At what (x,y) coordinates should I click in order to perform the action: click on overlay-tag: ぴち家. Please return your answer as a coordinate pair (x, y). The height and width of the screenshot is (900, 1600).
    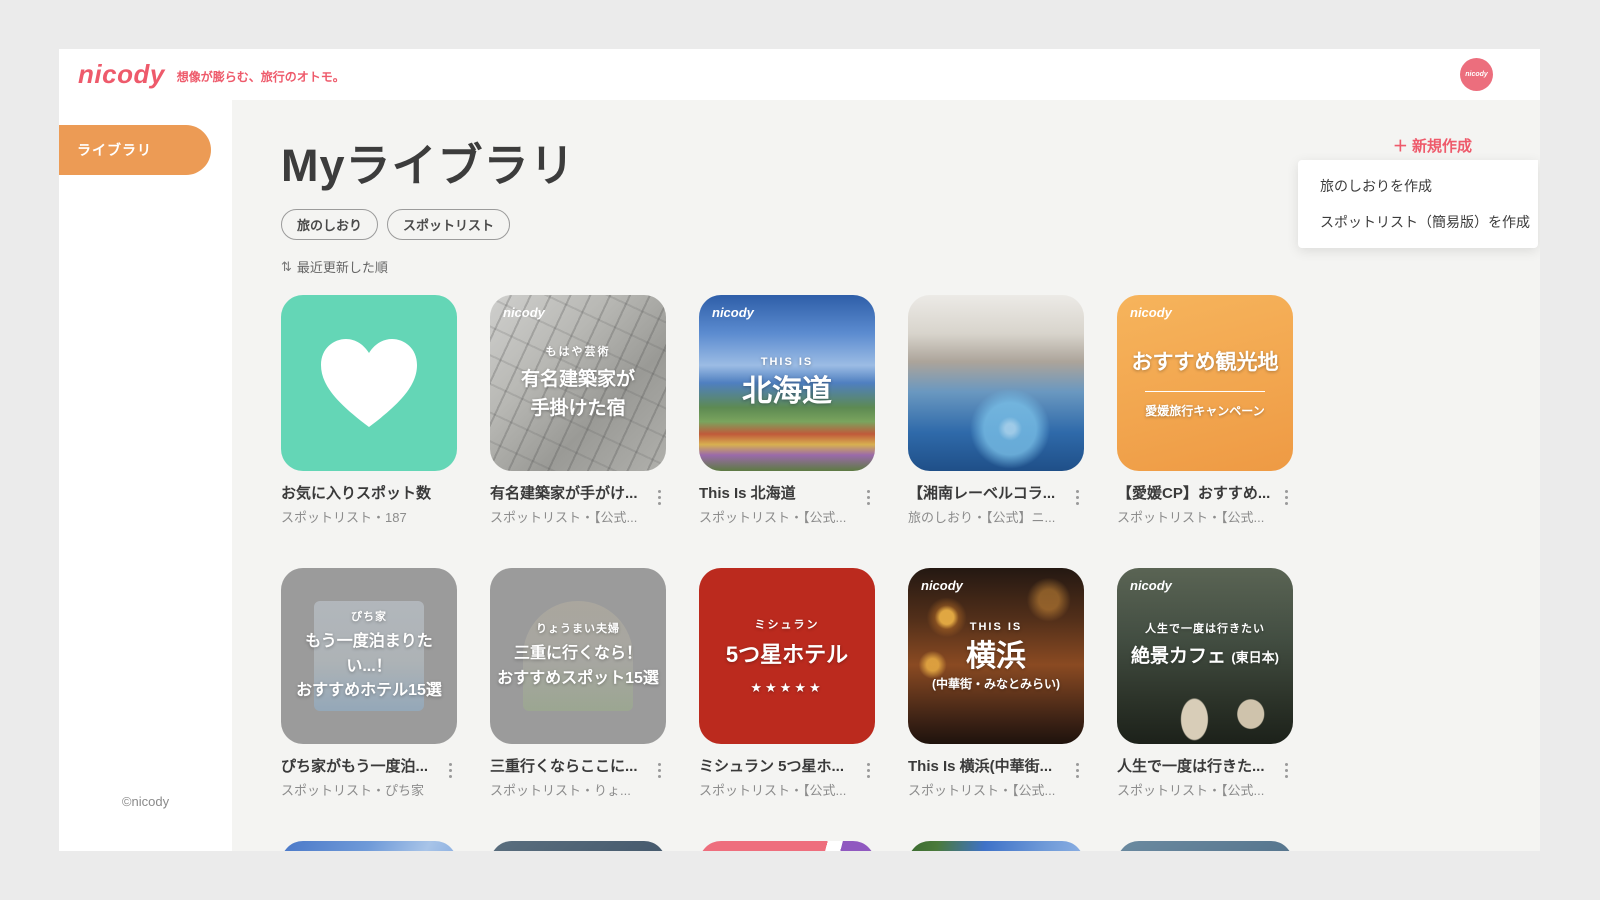
    Looking at the image, I should click on (369, 616).